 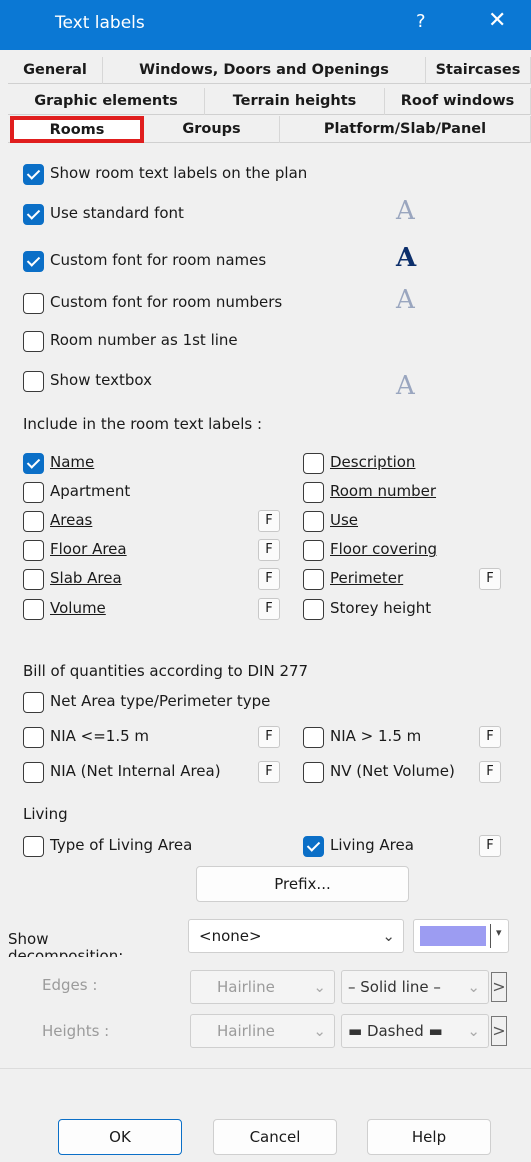 What do you see at coordinates (405, 211) in the screenshot?
I see `standard-font-icon: A` at bounding box center [405, 211].